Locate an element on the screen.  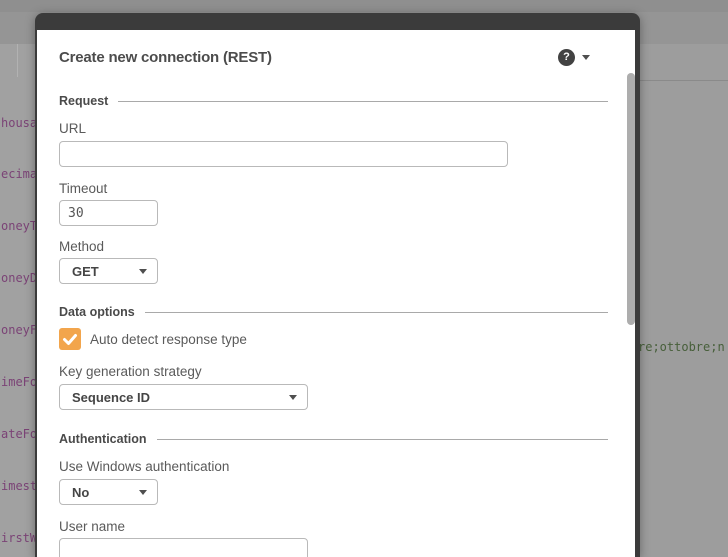
code-line: ecima is located at coordinates (18, 174).